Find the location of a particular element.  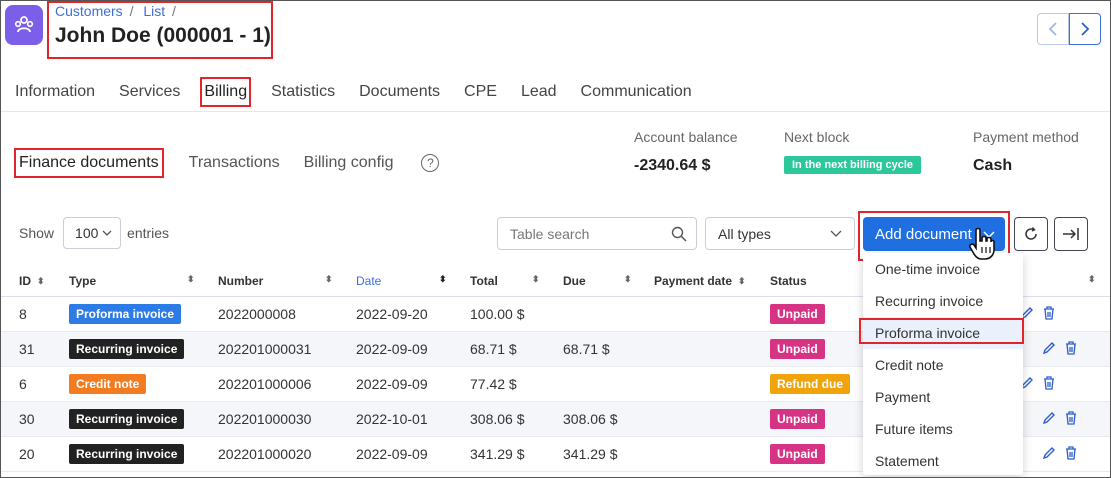

column-number-label: Number is located at coordinates (241, 281).